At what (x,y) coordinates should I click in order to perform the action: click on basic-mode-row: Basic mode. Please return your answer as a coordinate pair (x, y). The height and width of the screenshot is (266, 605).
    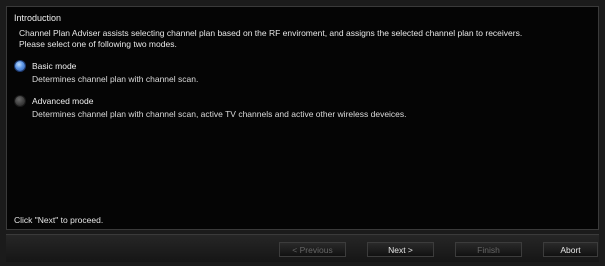
    Looking at the image, I should click on (106, 66).